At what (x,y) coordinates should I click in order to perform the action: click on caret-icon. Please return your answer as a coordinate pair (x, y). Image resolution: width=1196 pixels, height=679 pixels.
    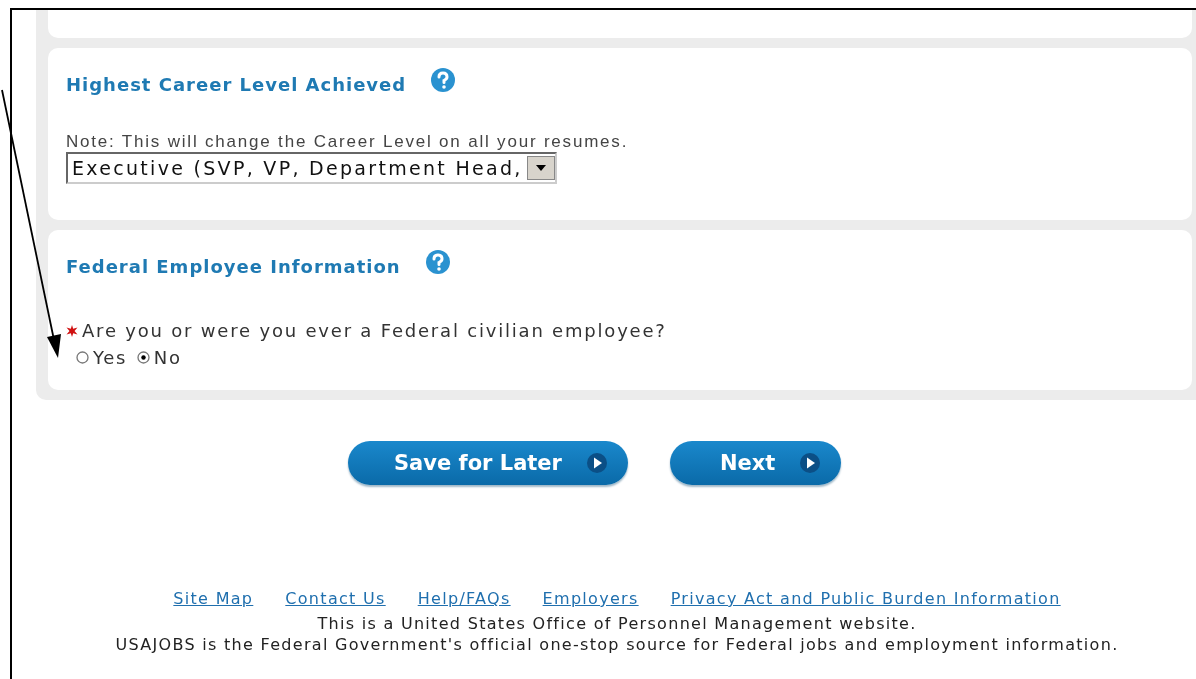
    Looking at the image, I should click on (540, 168).